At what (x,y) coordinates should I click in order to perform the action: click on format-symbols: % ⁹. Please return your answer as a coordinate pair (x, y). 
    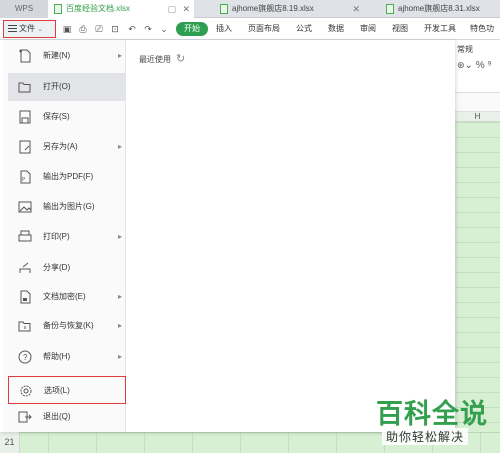
    Looking at the image, I should click on (483, 65).